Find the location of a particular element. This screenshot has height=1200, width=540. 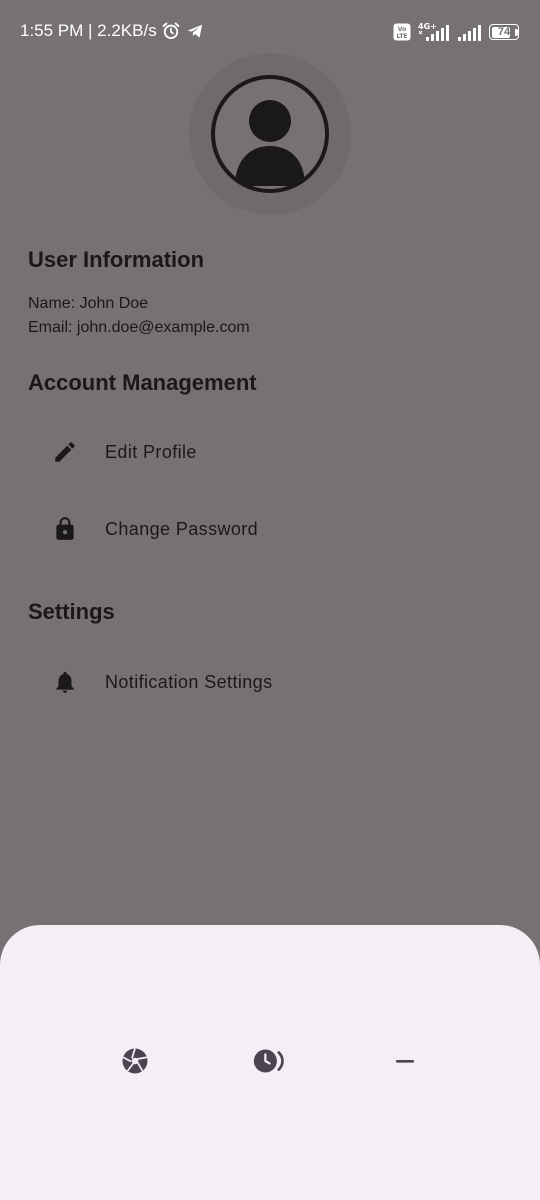

user-email-text: Email: john.doe@example.com is located at coordinates (139, 327).